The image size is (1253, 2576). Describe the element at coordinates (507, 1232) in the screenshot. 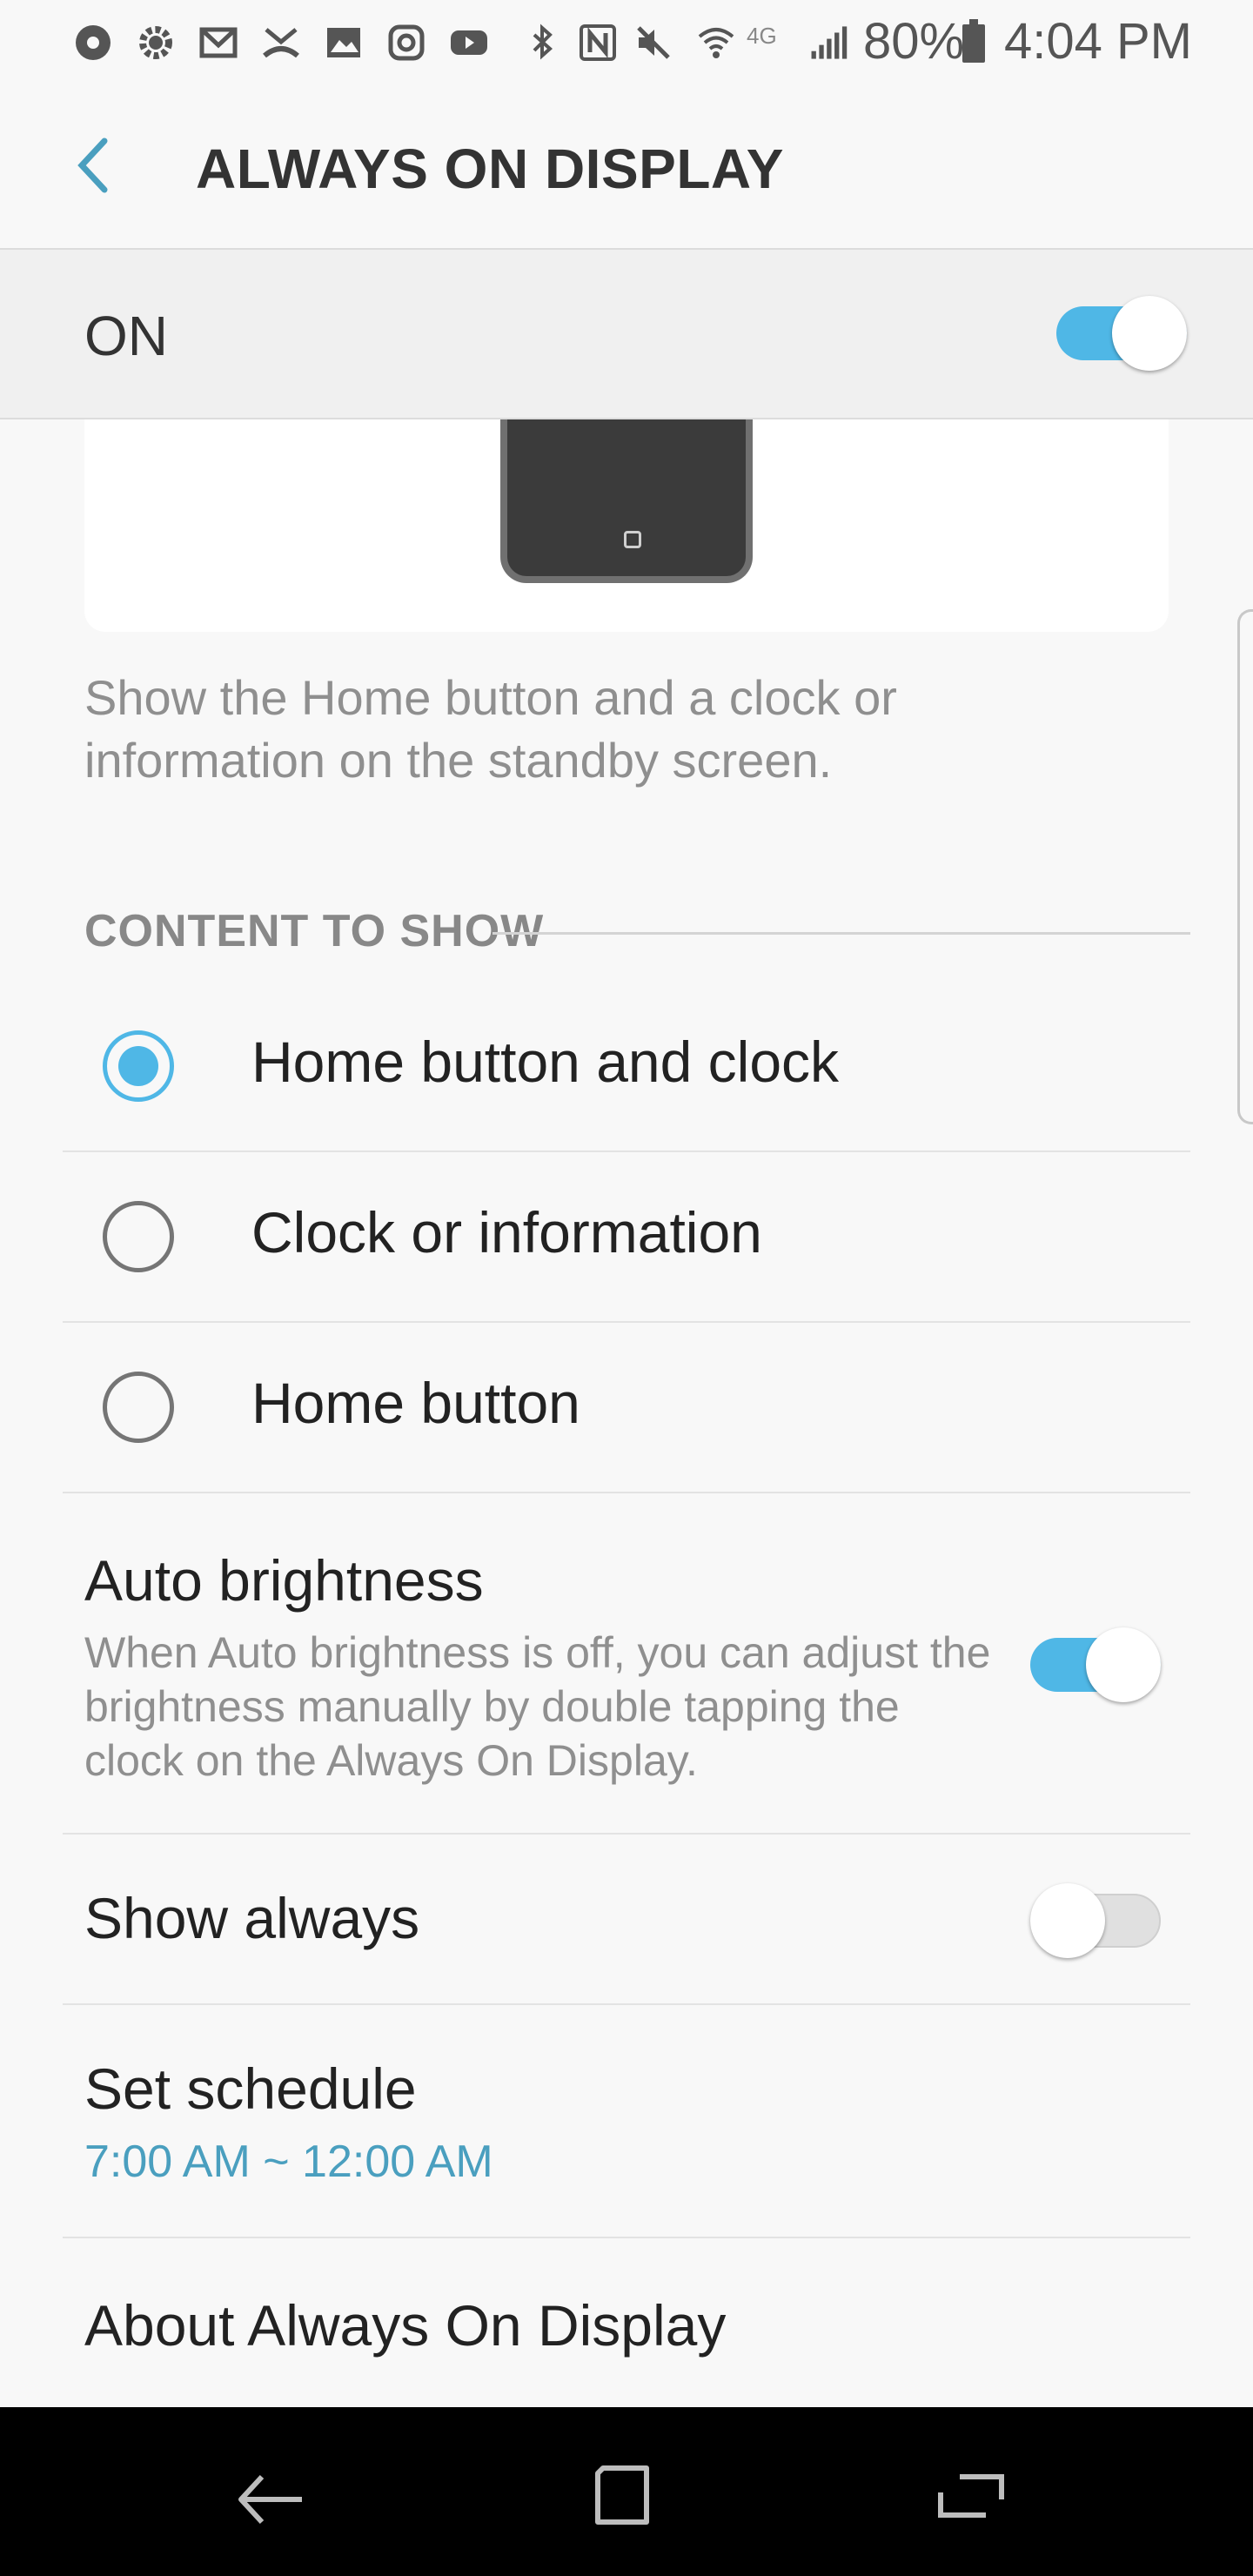

I see `option-label: Clock or information` at that location.